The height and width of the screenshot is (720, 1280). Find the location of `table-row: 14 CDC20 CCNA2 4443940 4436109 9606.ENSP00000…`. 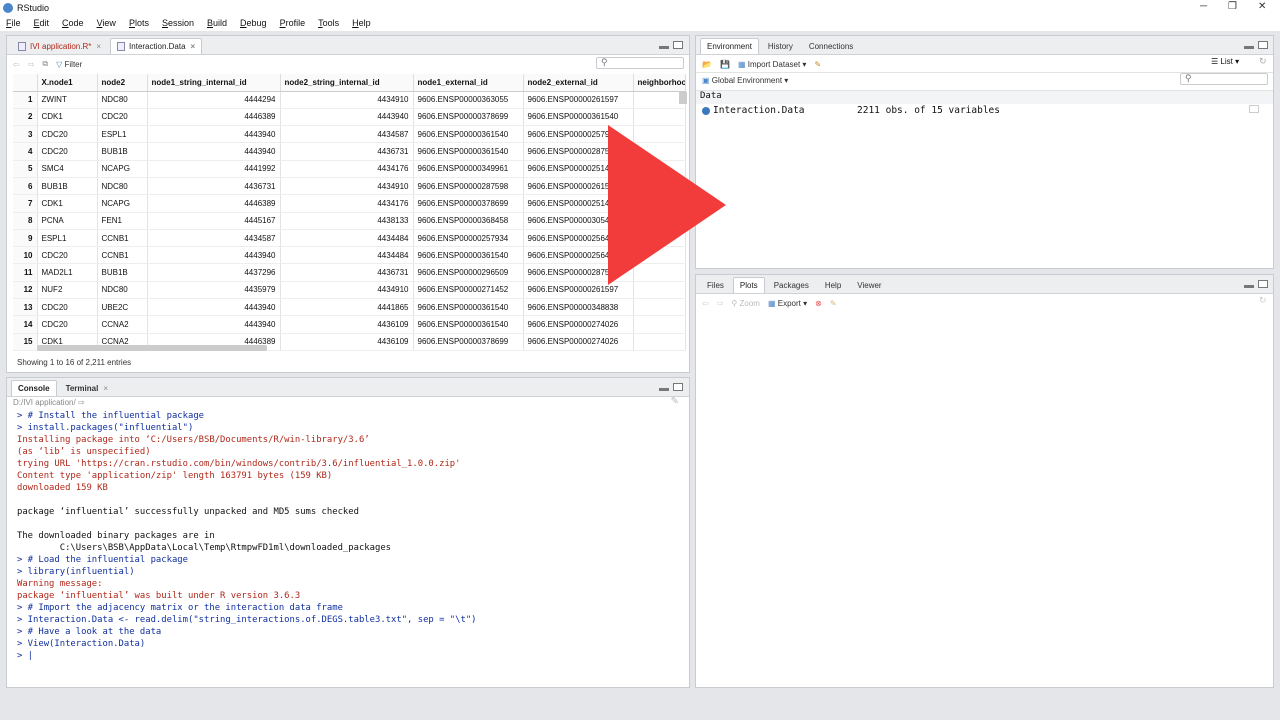

table-row: 14 CDC20 CCNA2 4443940 4436109 9606.ENSP00000… is located at coordinates (349, 324).